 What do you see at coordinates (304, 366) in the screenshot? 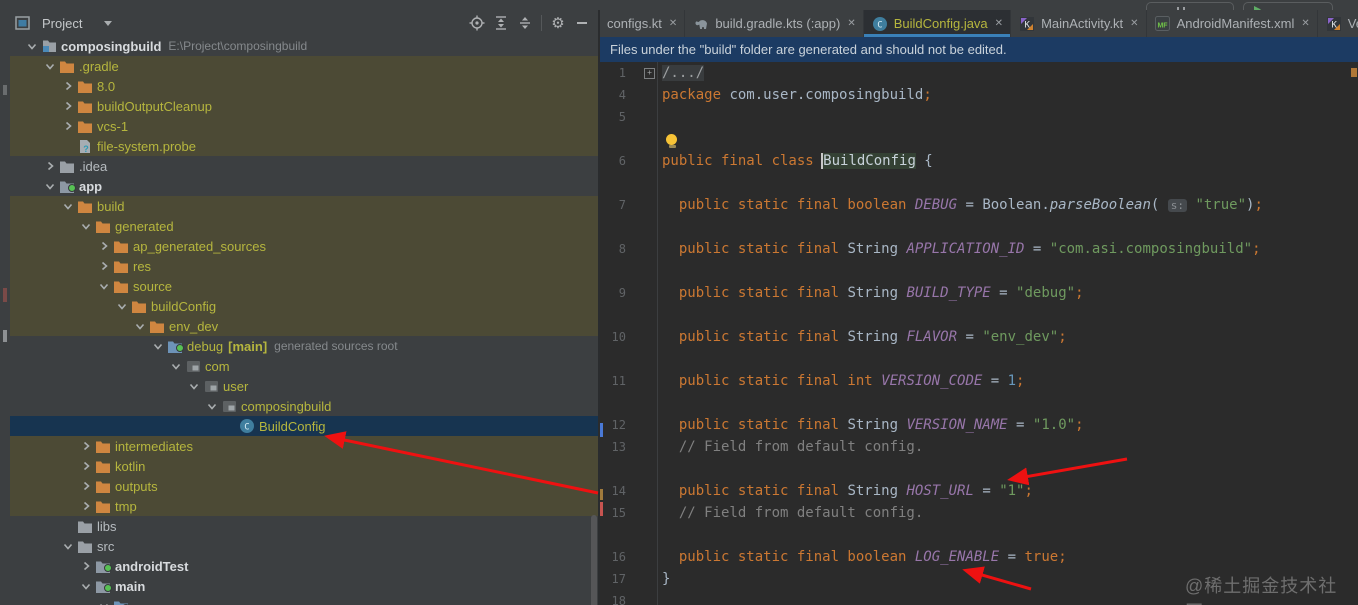
I see `tree-item-com: com` at bounding box center [304, 366].